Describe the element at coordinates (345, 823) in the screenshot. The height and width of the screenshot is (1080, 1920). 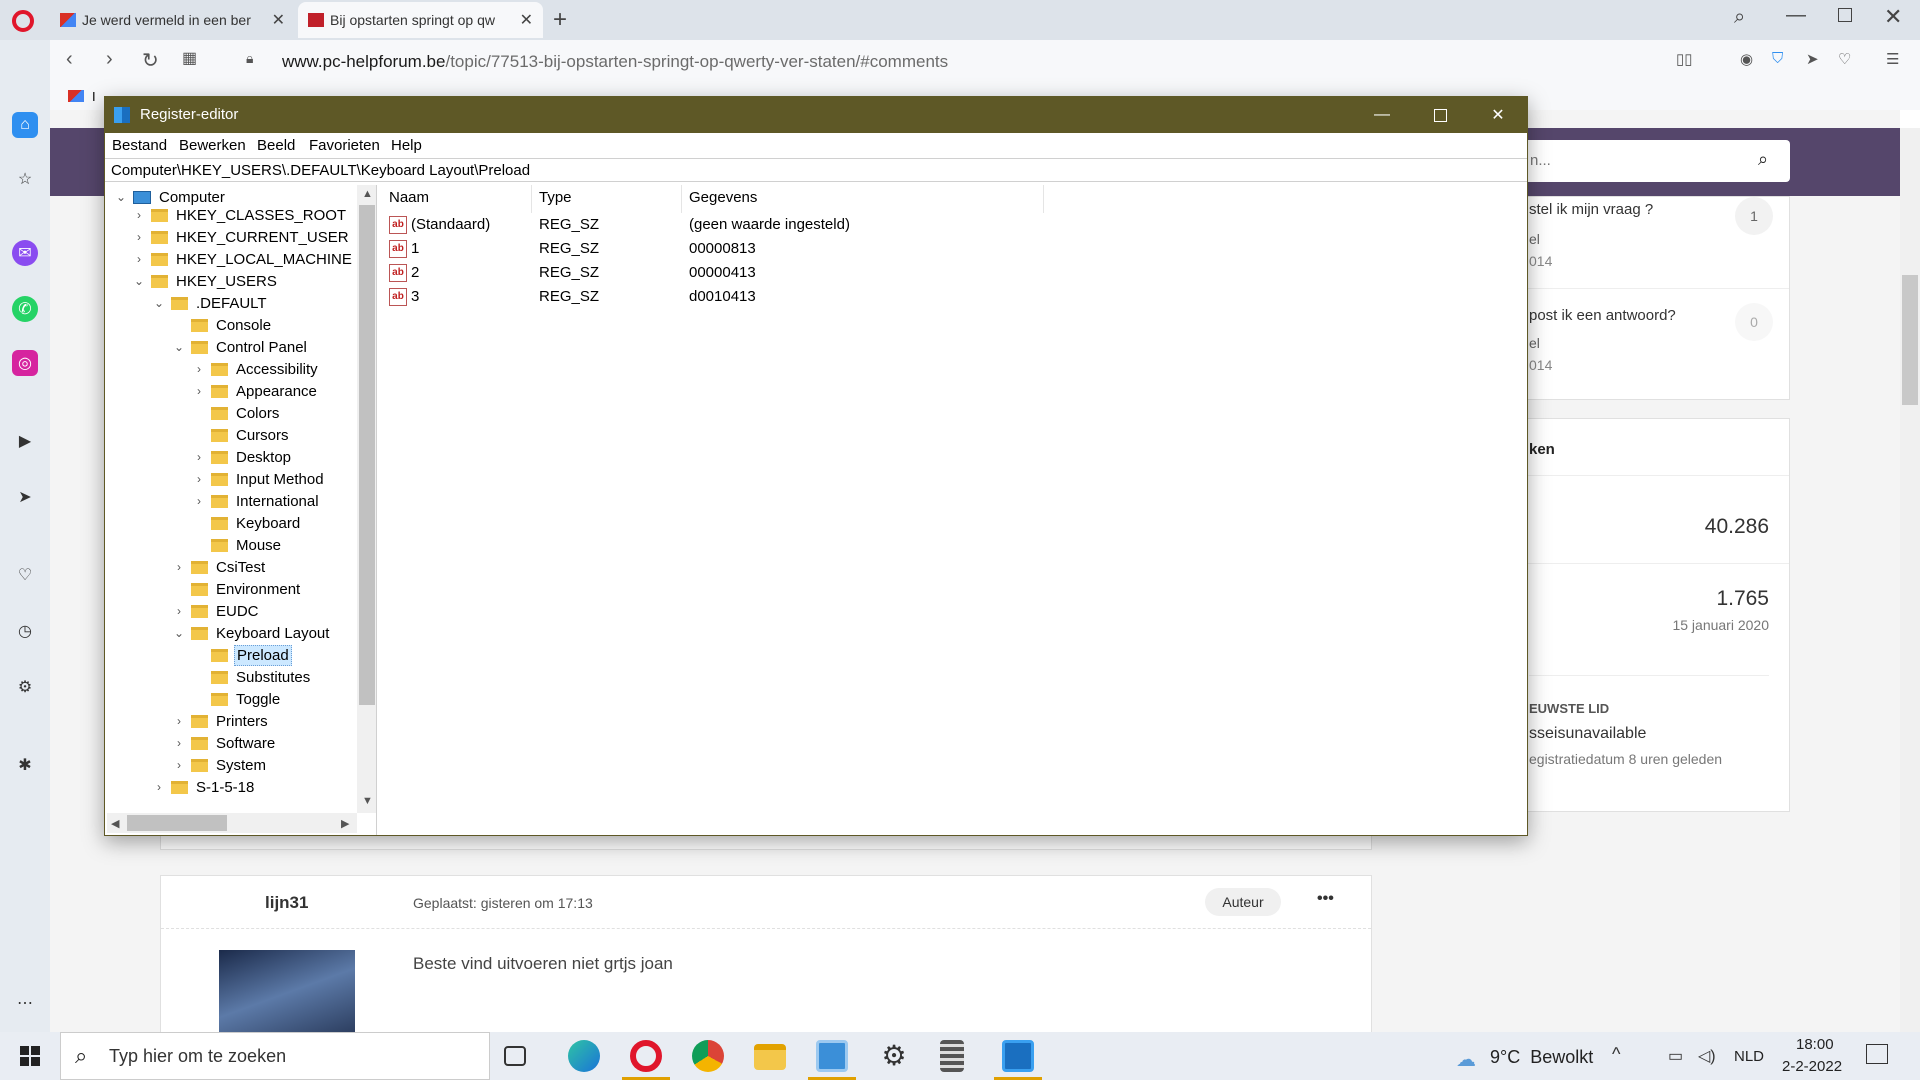
I see `scroll-right-icon: ▶` at that location.